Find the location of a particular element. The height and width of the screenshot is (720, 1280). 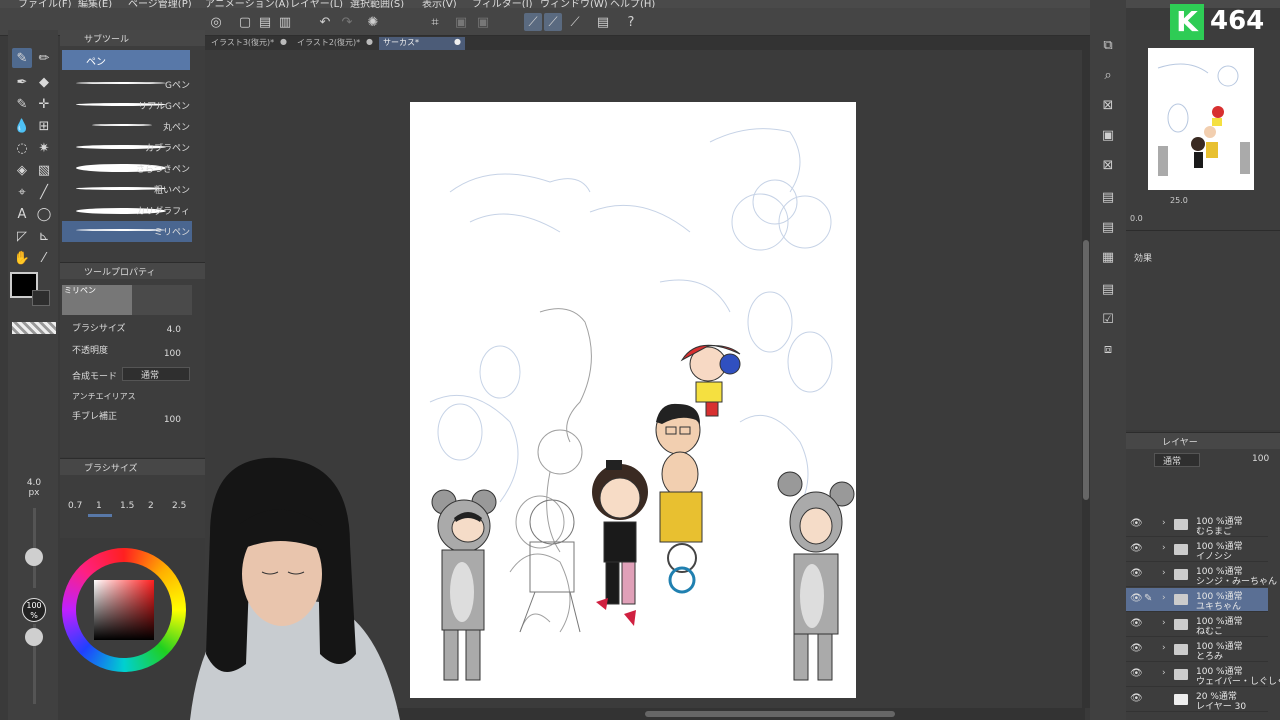

brush-real-gpen: リアルGペン is located at coordinates (127, 105).